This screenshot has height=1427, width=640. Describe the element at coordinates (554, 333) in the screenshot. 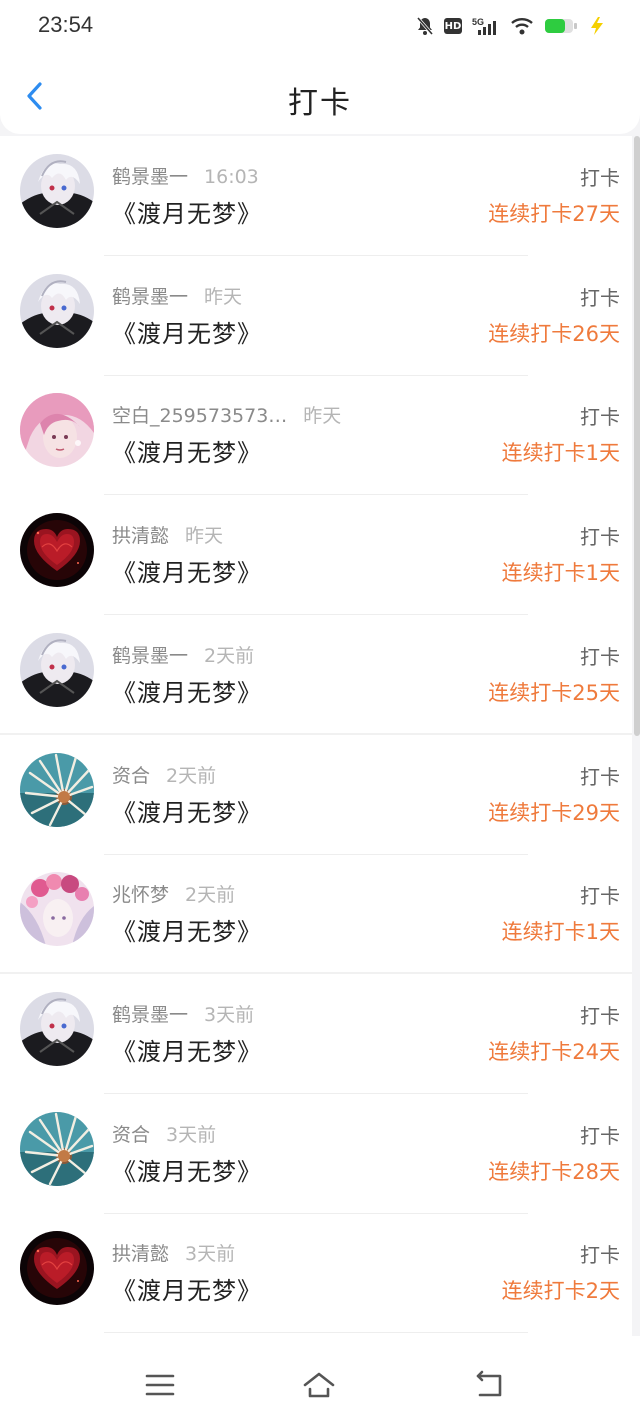

I see `streak-count: 连续打卡26天` at that location.